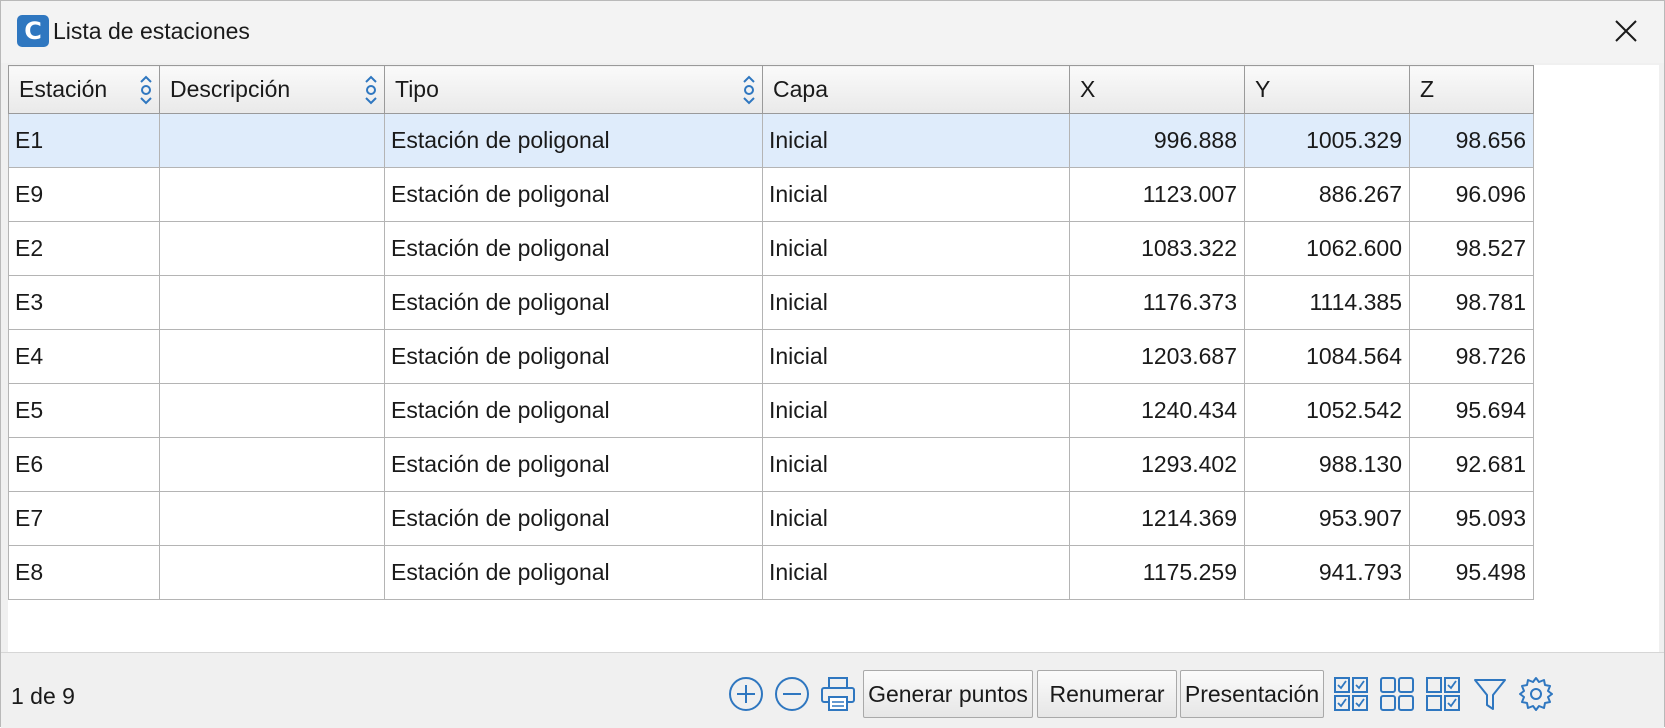  Describe the element at coordinates (84, 356) in the screenshot. I see `cell-estacion: E4` at that location.